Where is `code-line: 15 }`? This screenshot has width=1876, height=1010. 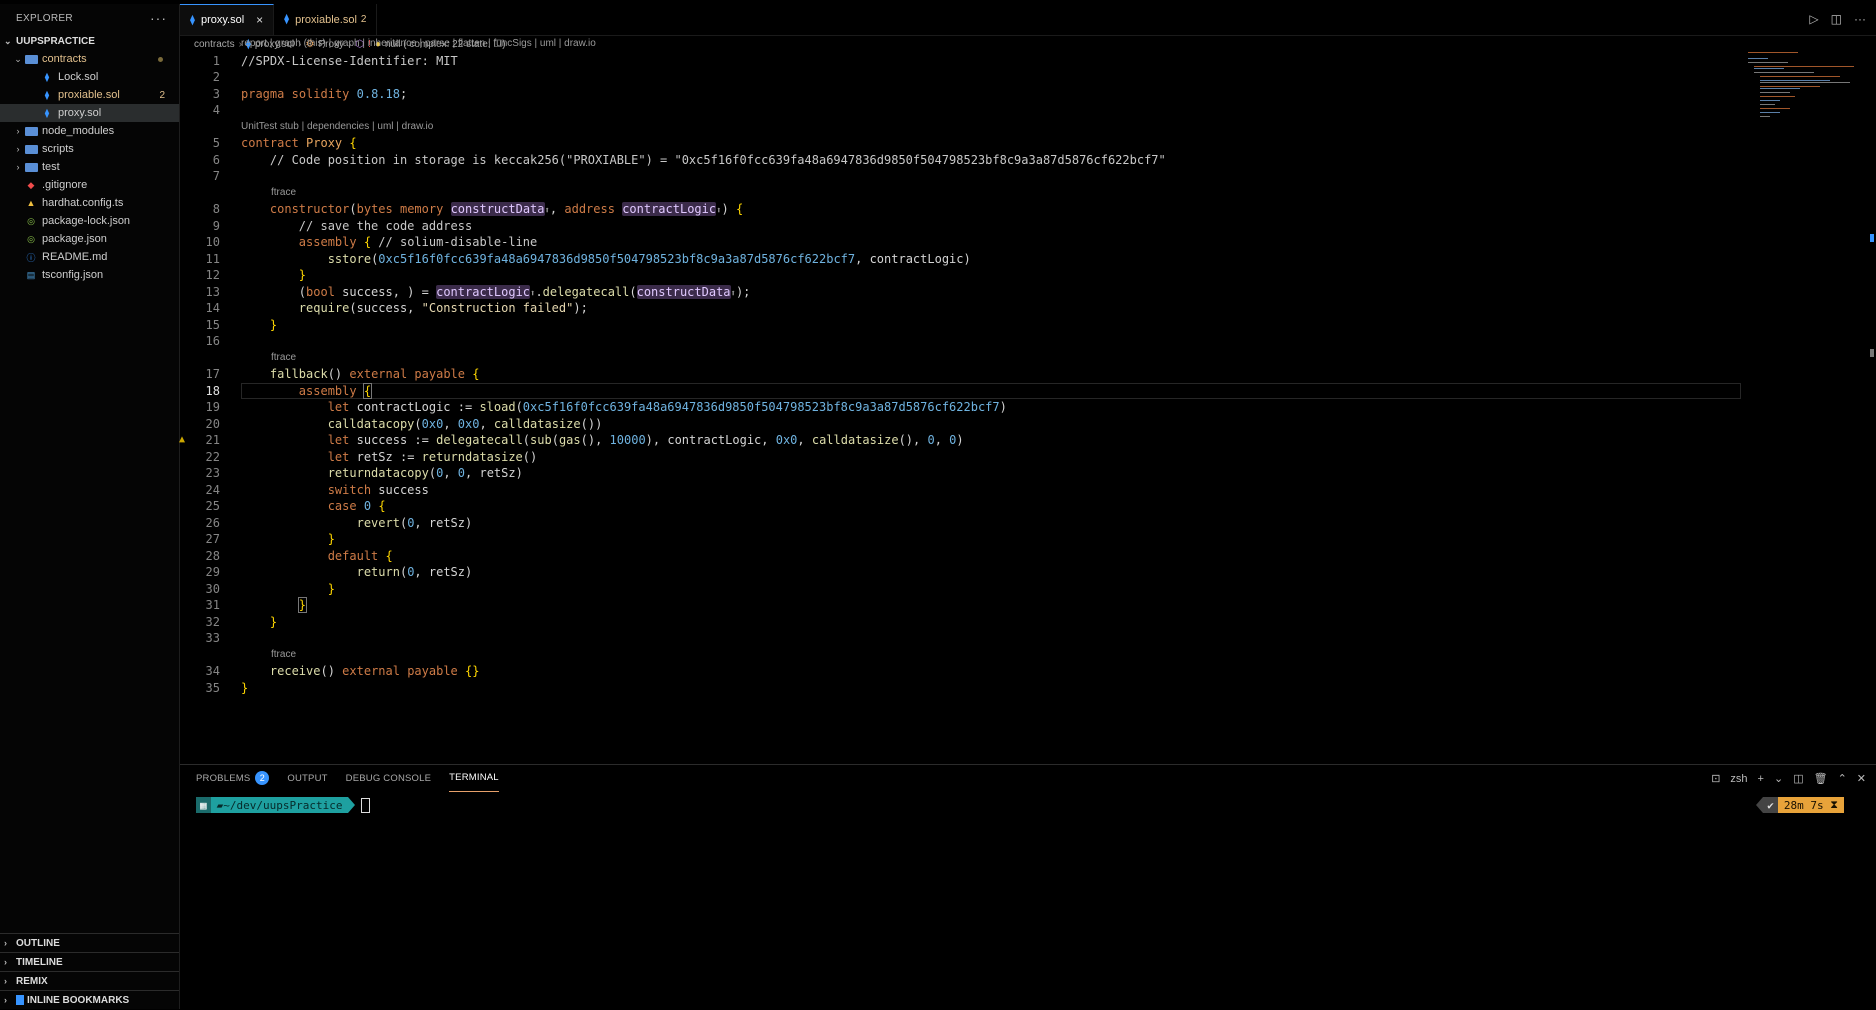 code-line: 15 } is located at coordinates (960, 325).